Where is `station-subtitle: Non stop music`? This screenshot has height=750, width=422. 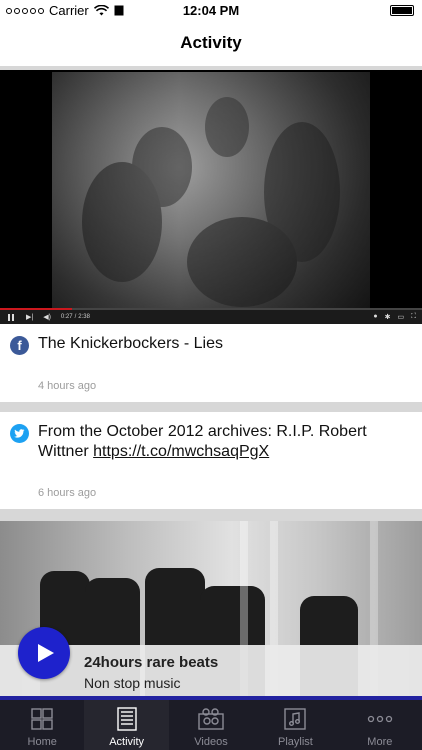
station-subtitle: Non stop music is located at coordinates (132, 683).